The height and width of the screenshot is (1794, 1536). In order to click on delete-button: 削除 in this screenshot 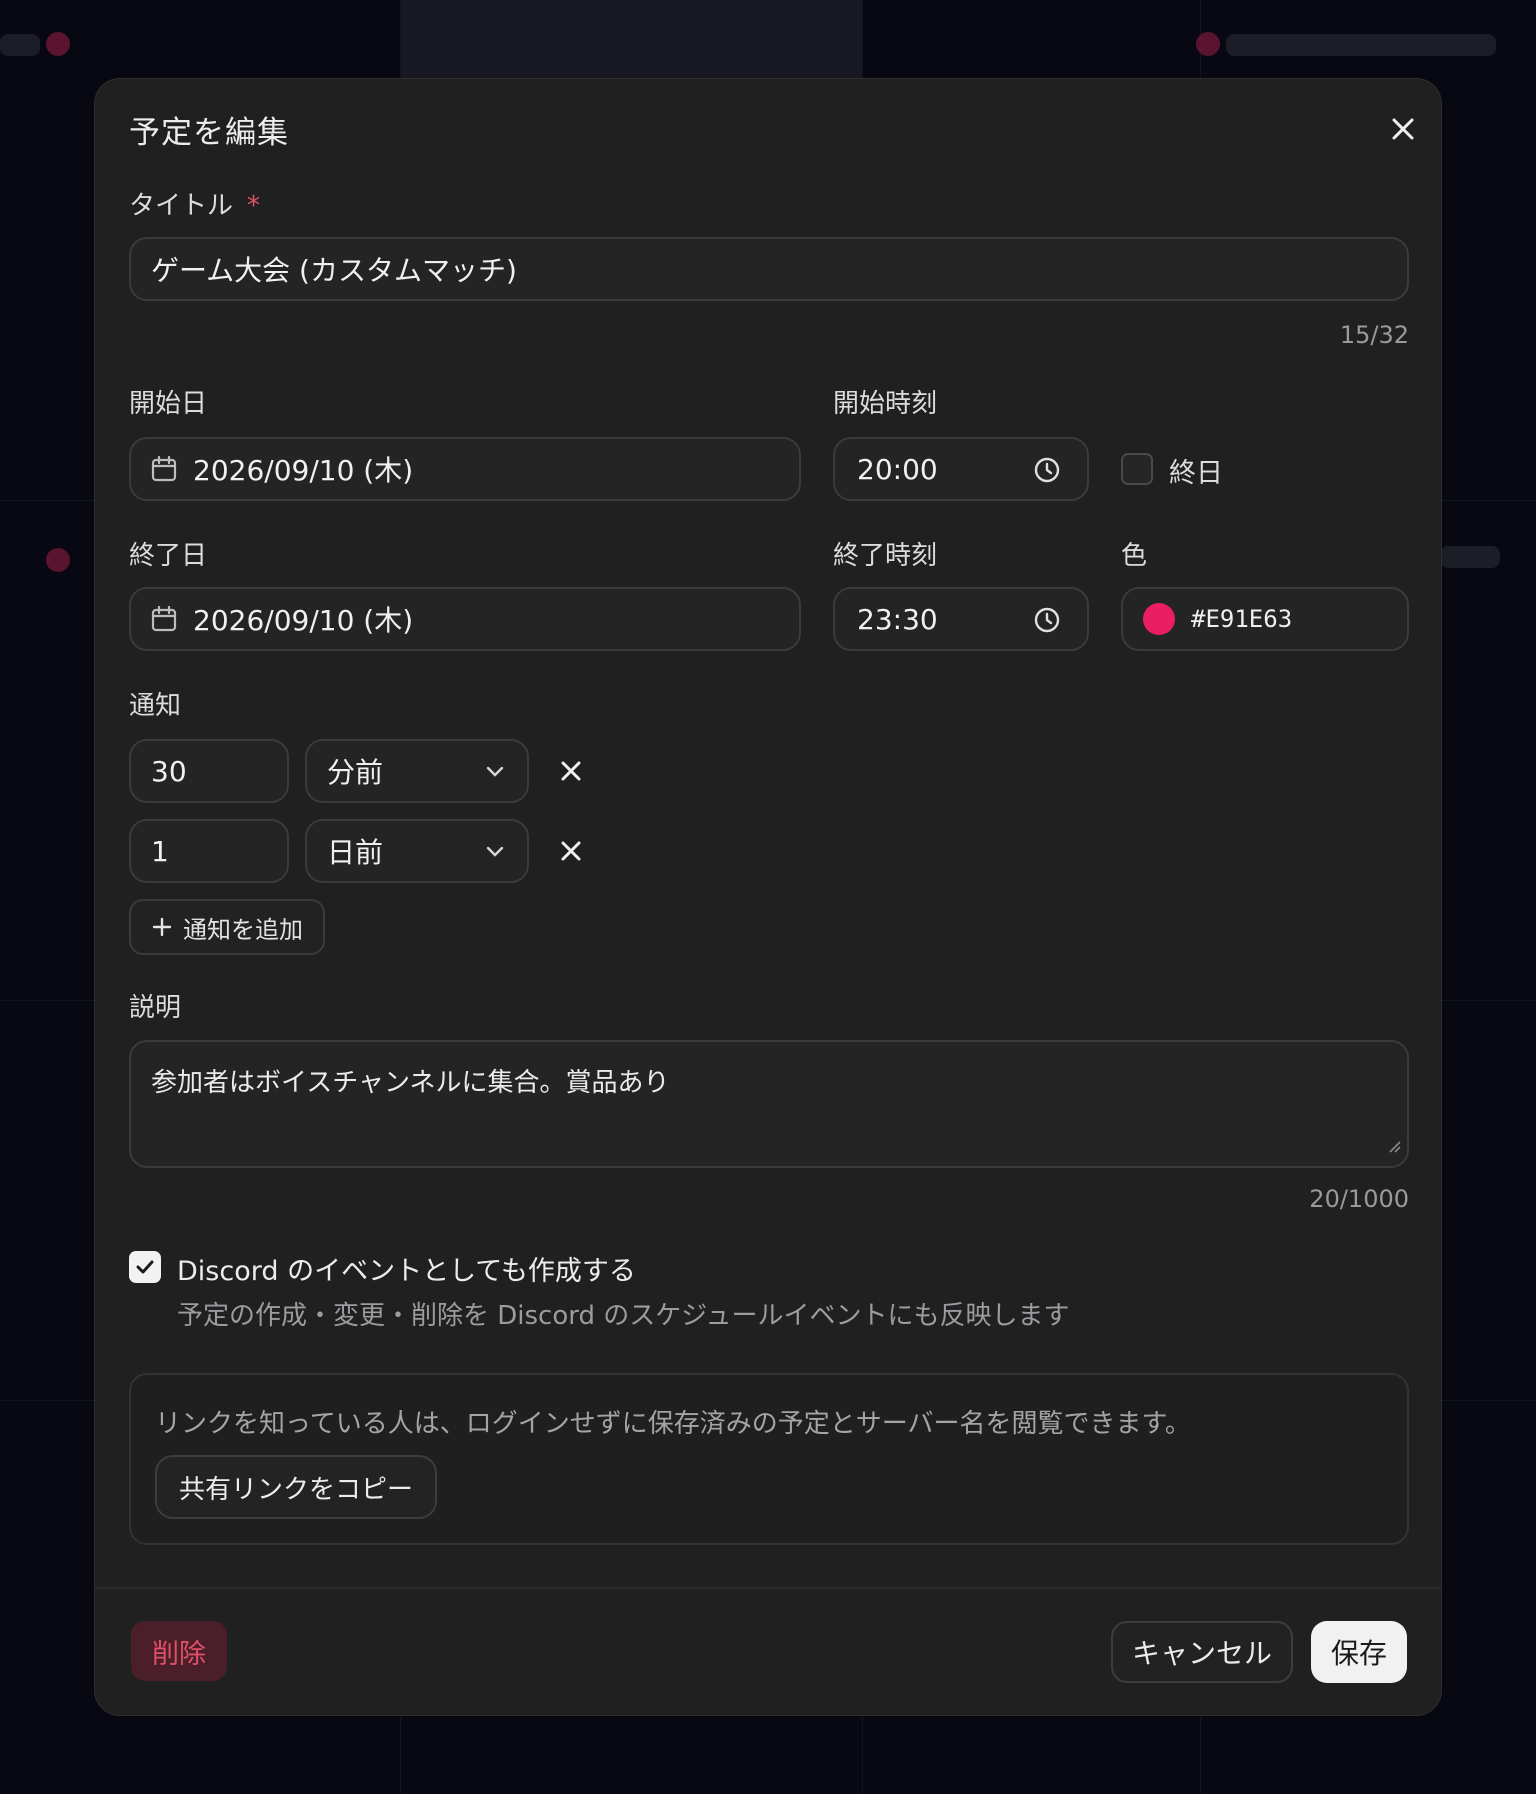, I will do `click(179, 1651)`.